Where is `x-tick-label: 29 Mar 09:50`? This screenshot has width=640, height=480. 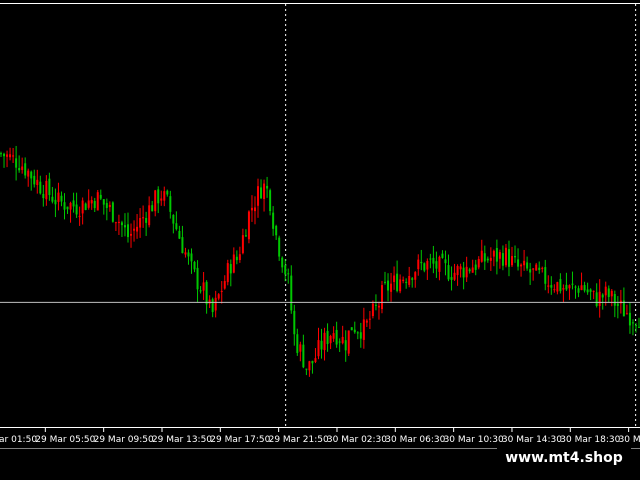 x-tick-label: 29 Mar 09:50 is located at coordinates (124, 440).